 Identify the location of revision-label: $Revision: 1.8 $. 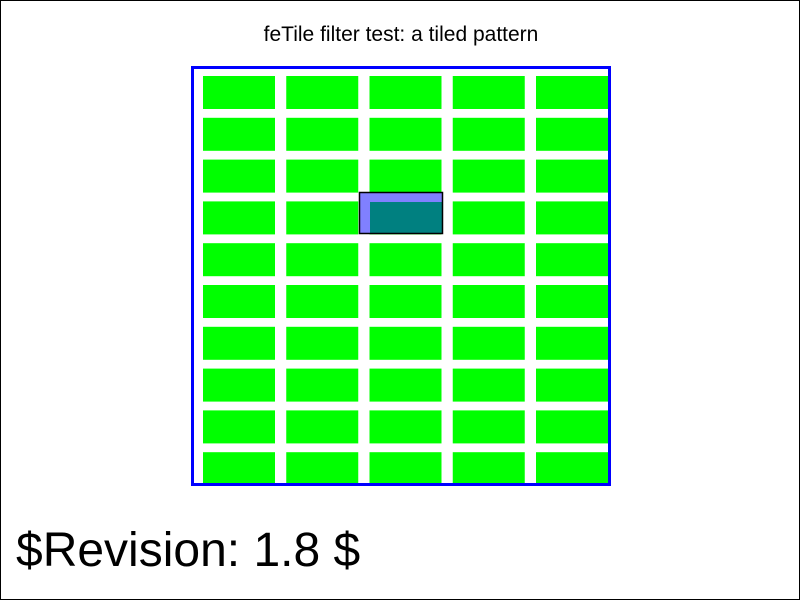
(188, 550).